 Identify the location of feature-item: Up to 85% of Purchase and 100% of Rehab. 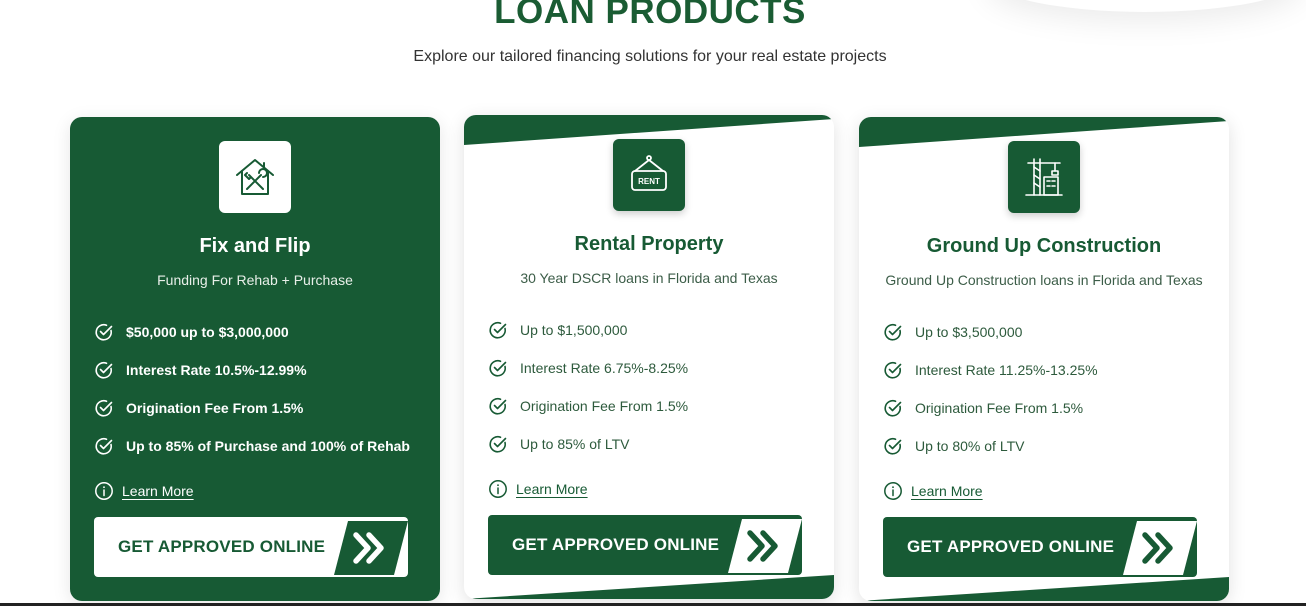
(262, 446).